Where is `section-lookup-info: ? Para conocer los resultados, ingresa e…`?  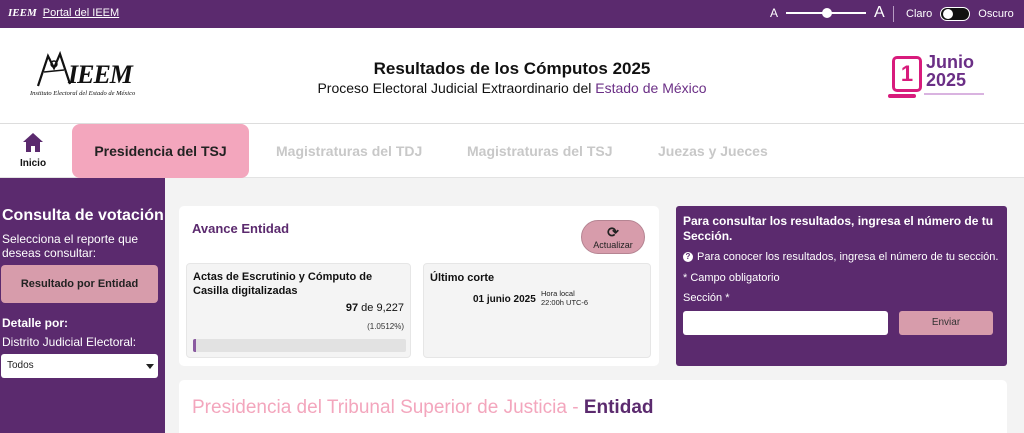
section-lookup-info: ? Para conocer los resultados, ingresa e… is located at coordinates (840, 257).